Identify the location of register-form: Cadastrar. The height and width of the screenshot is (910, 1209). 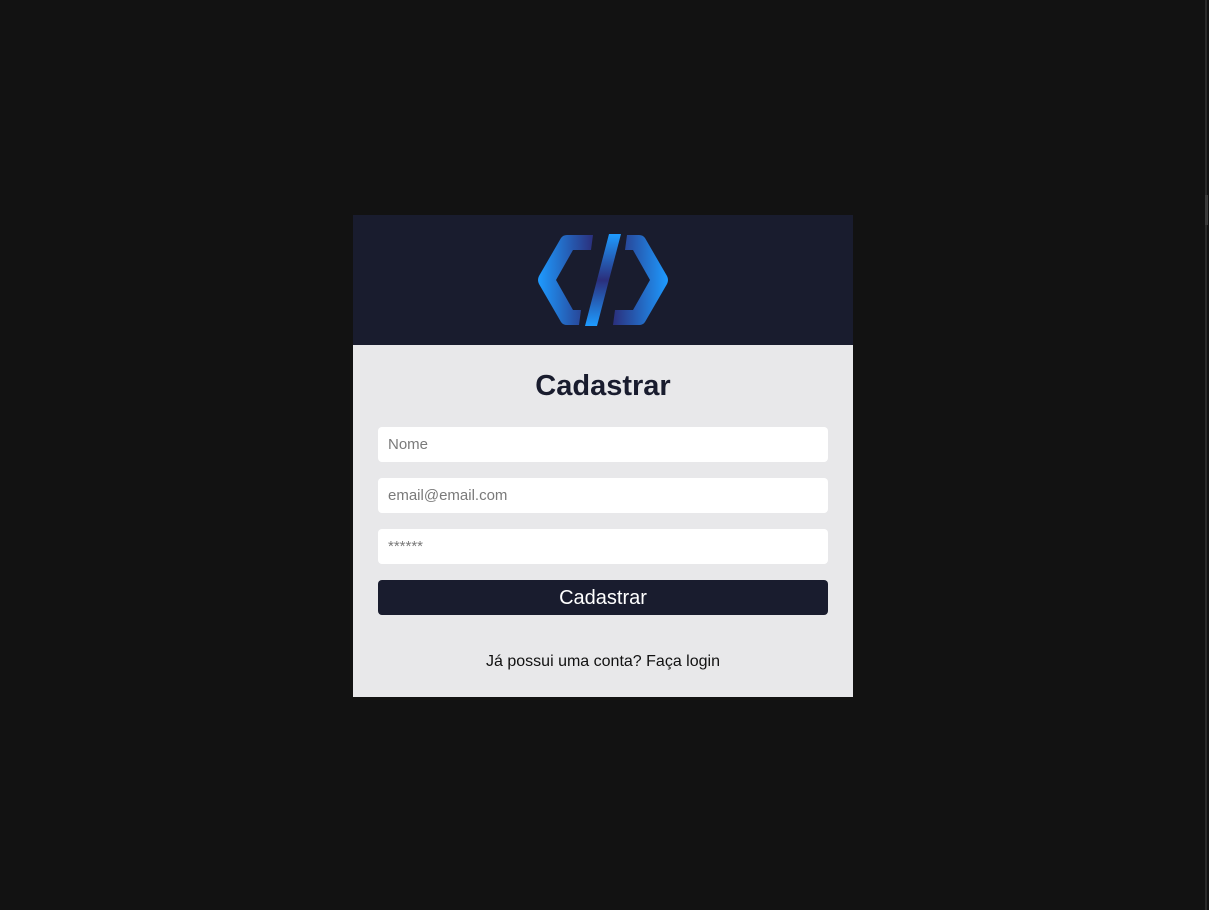
(603, 510).